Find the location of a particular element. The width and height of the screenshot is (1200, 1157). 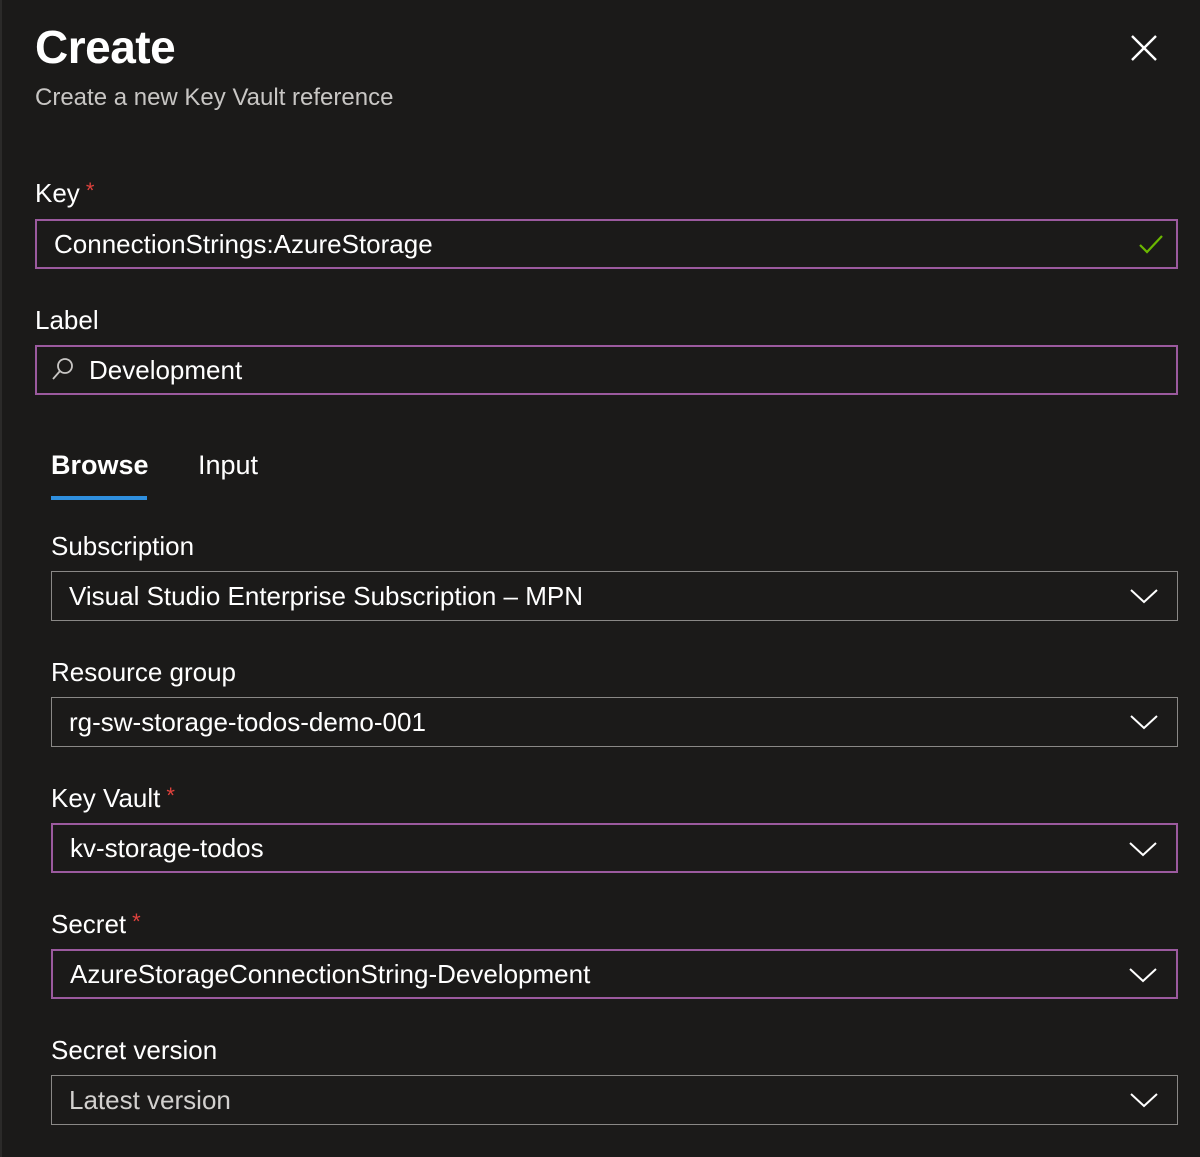

tab-active-indicator is located at coordinates (99, 498).